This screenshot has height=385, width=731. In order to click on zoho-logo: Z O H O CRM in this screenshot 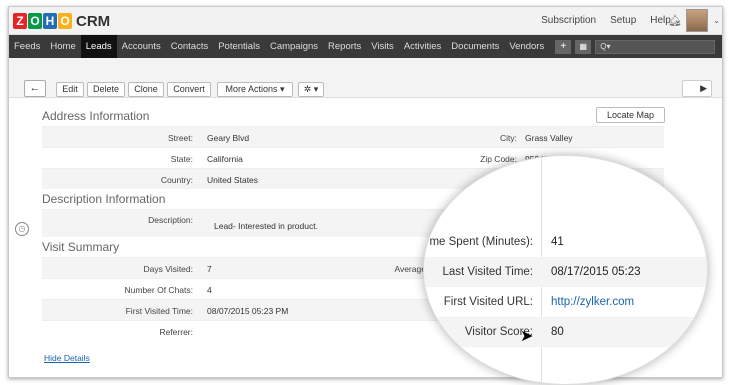, I will do `click(61, 21)`.